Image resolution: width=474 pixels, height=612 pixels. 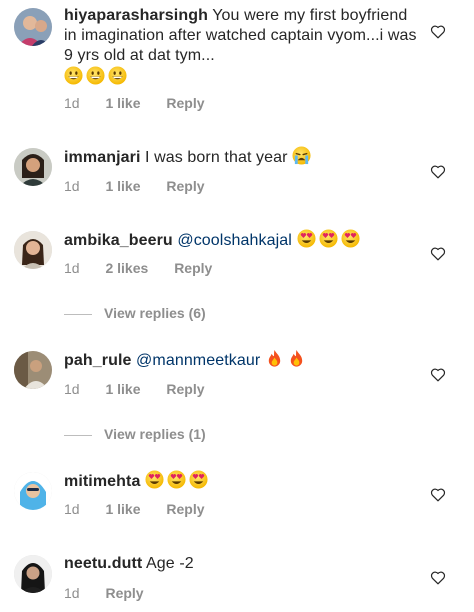 I want to click on comment-body: I was born that year, so click(x=216, y=157).